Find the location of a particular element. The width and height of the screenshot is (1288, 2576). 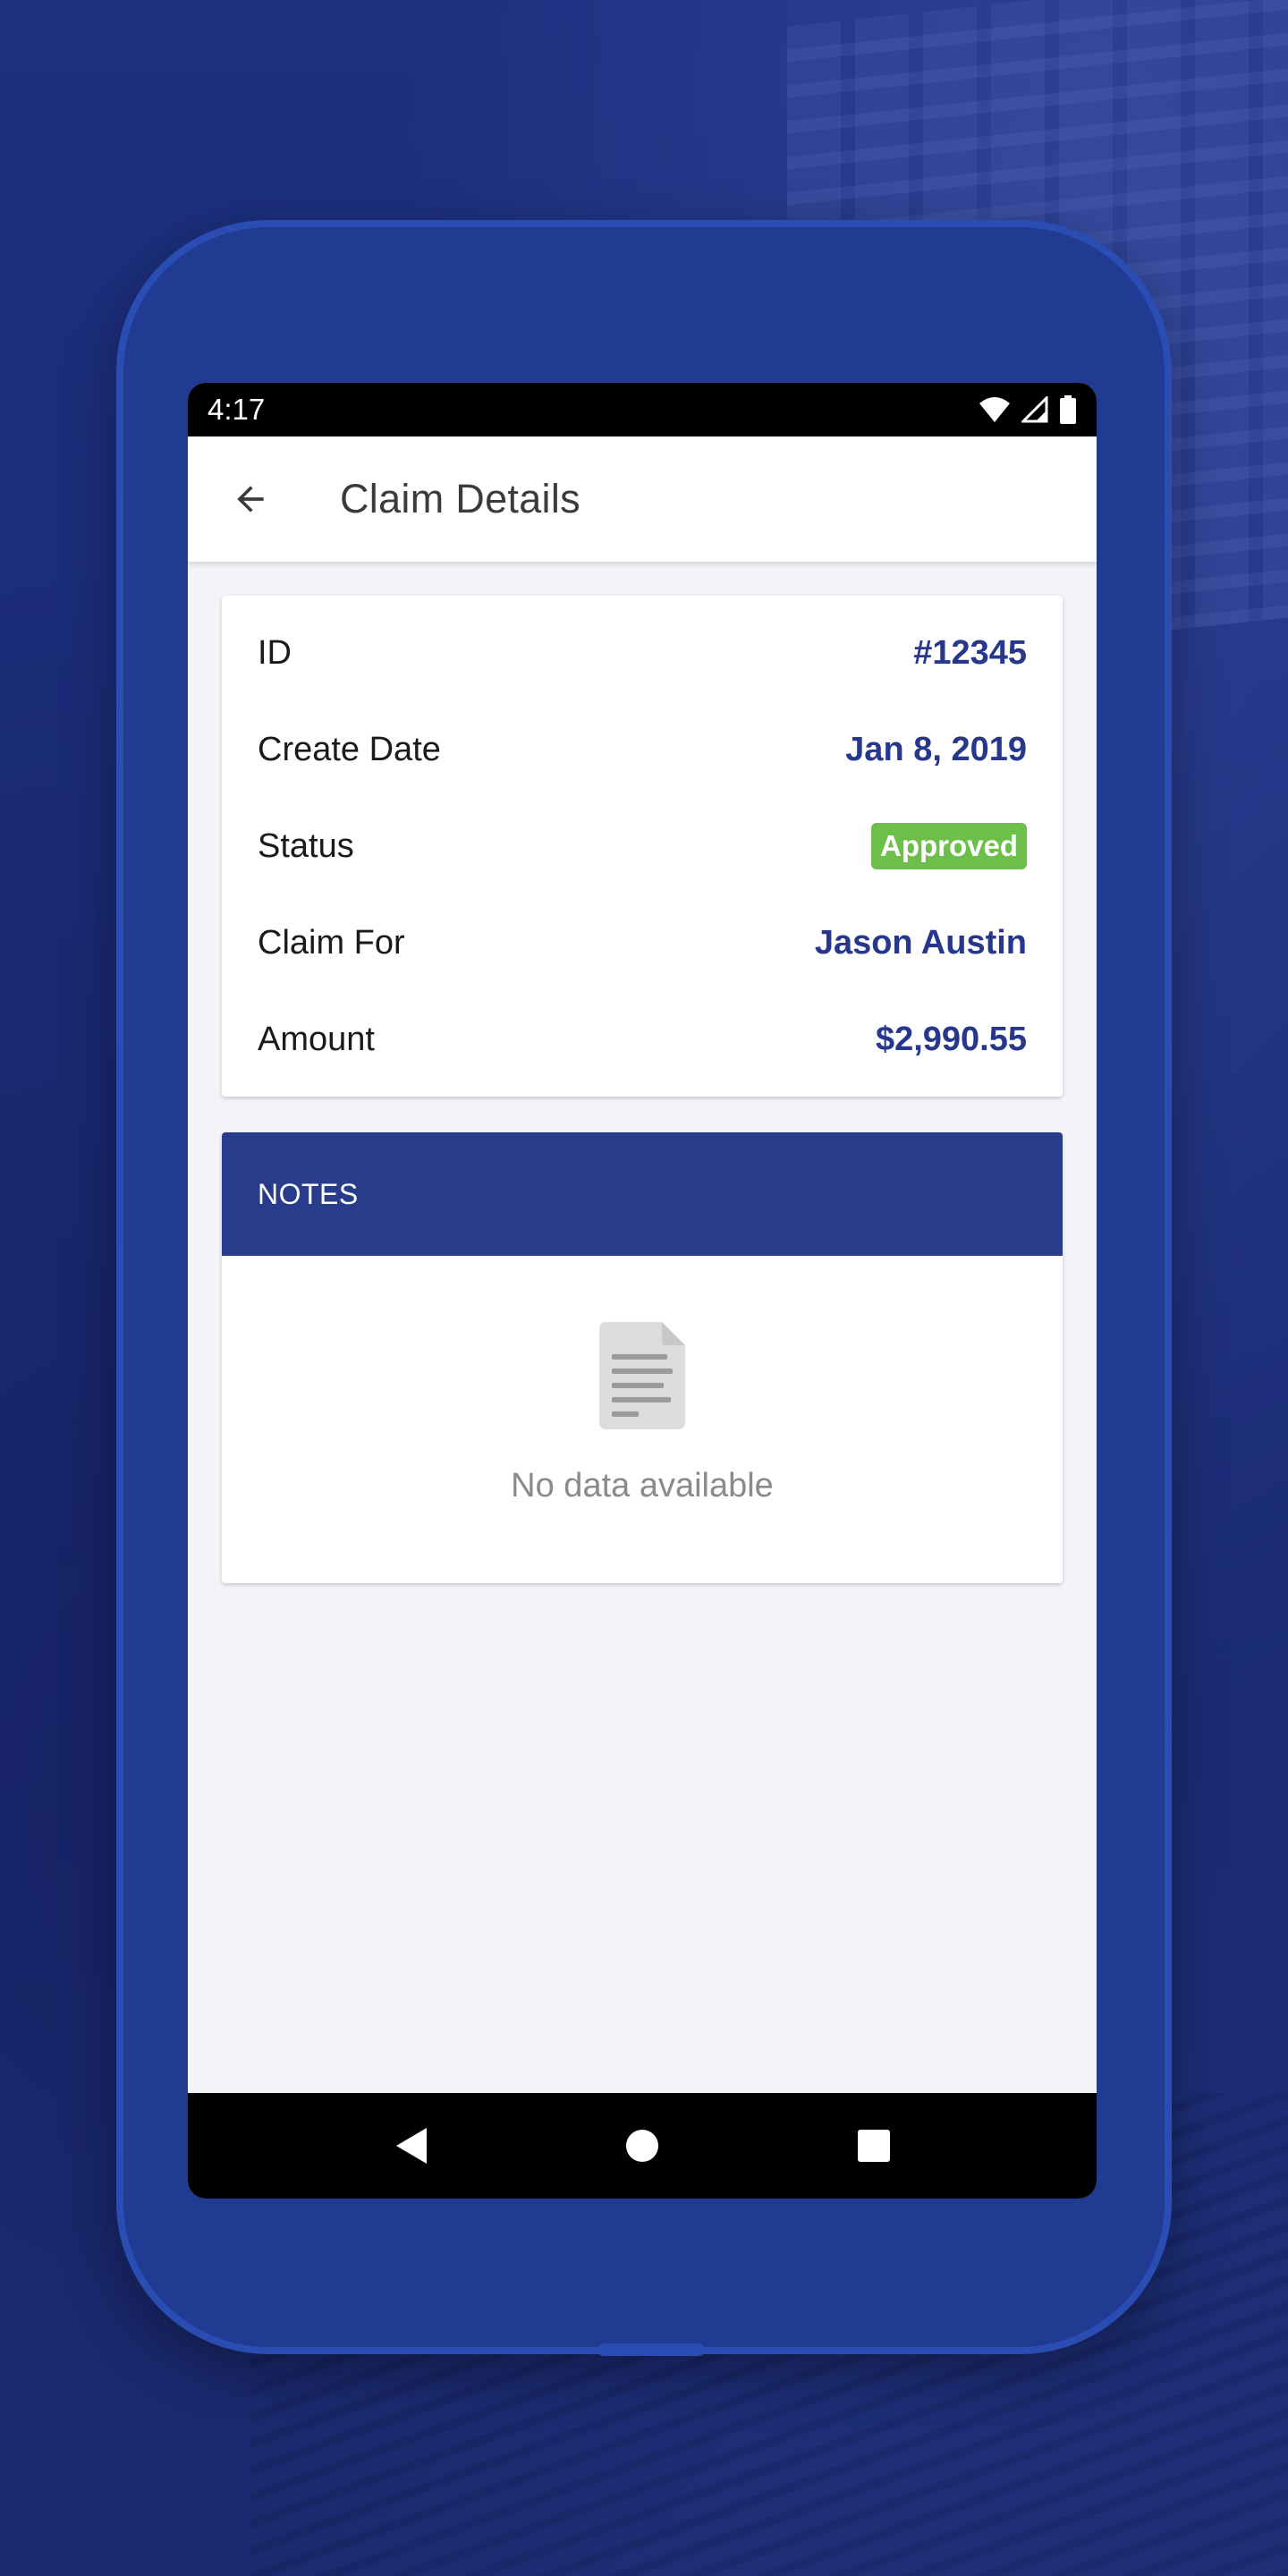

detail-value: #12345 is located at coordinates (970, 652).